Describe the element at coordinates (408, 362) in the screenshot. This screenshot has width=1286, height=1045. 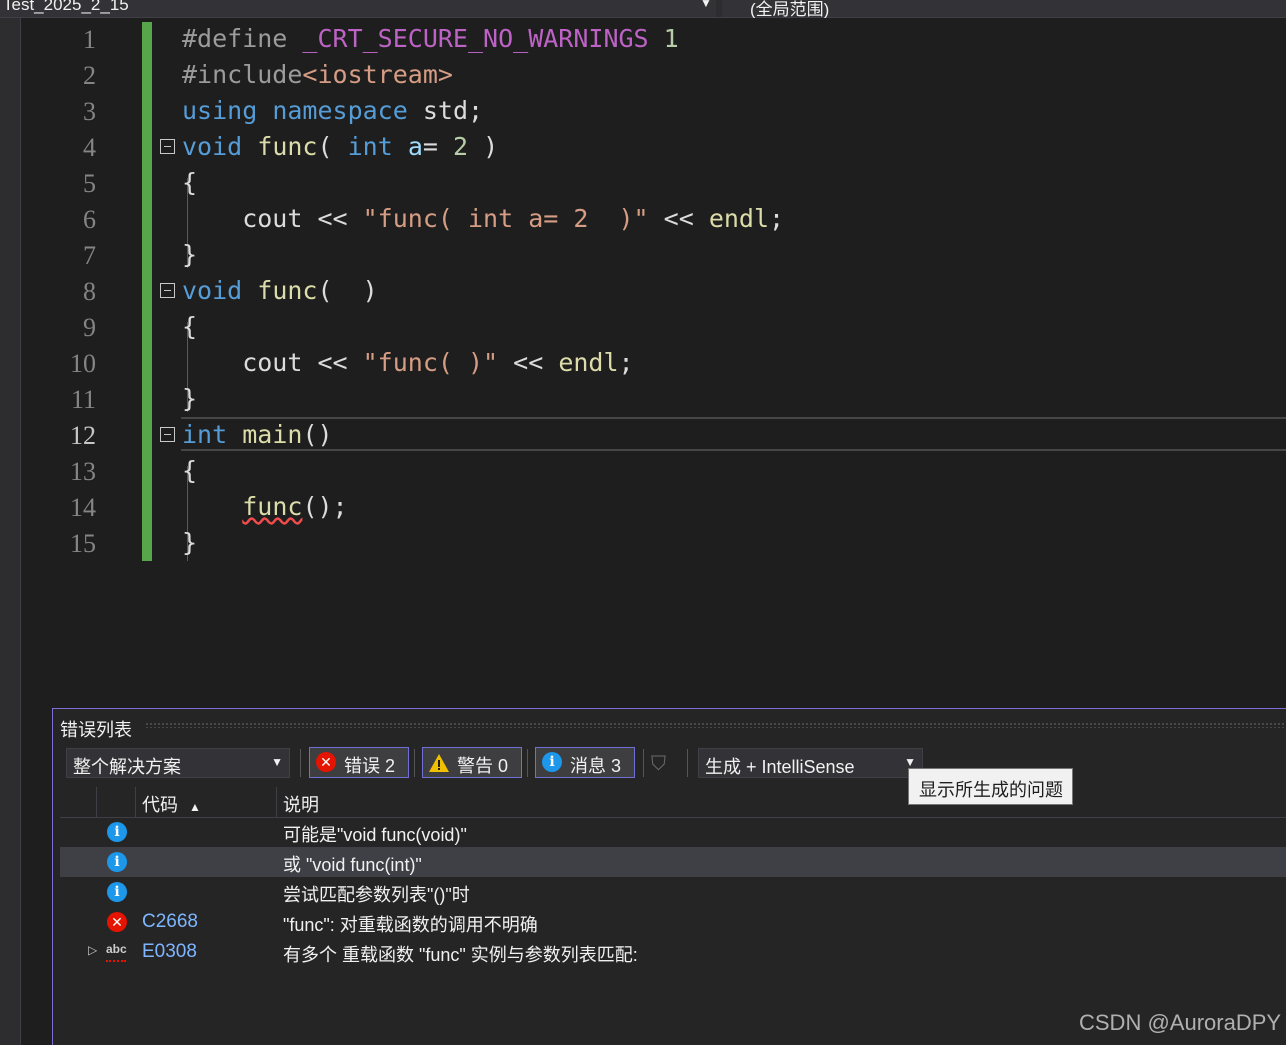
I see `code-text: cout << "func( )" << endl;` at that location.